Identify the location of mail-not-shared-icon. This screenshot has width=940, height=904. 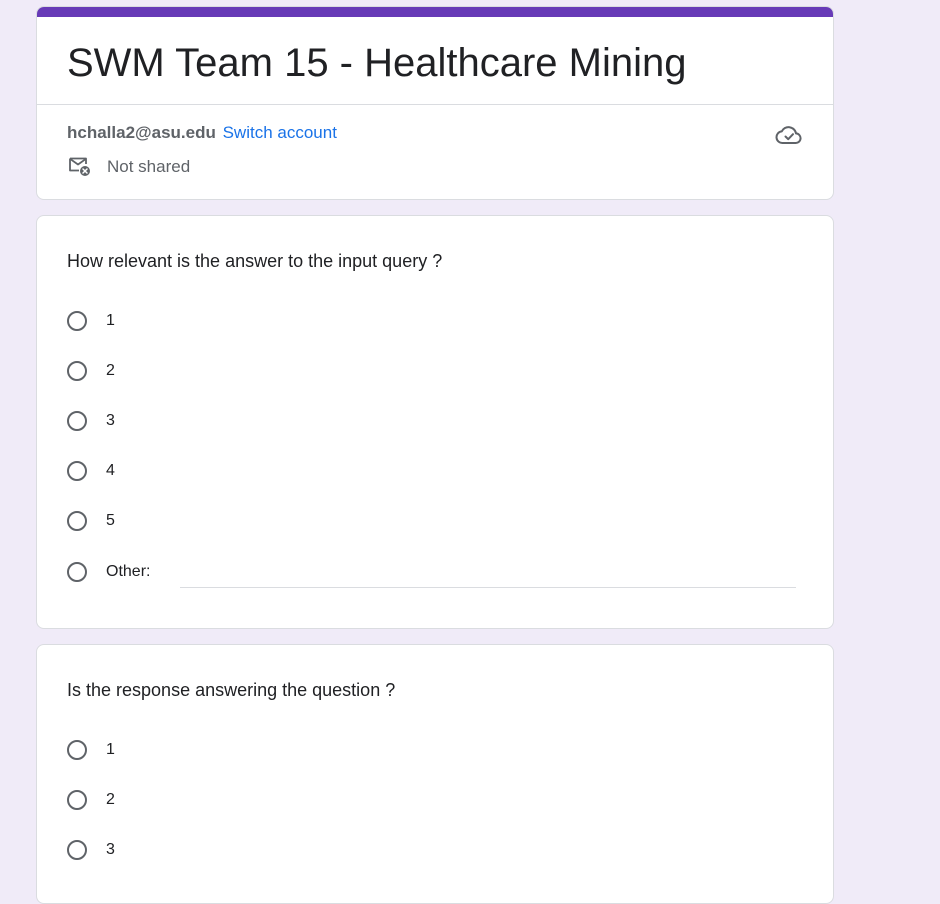
(87, 167).